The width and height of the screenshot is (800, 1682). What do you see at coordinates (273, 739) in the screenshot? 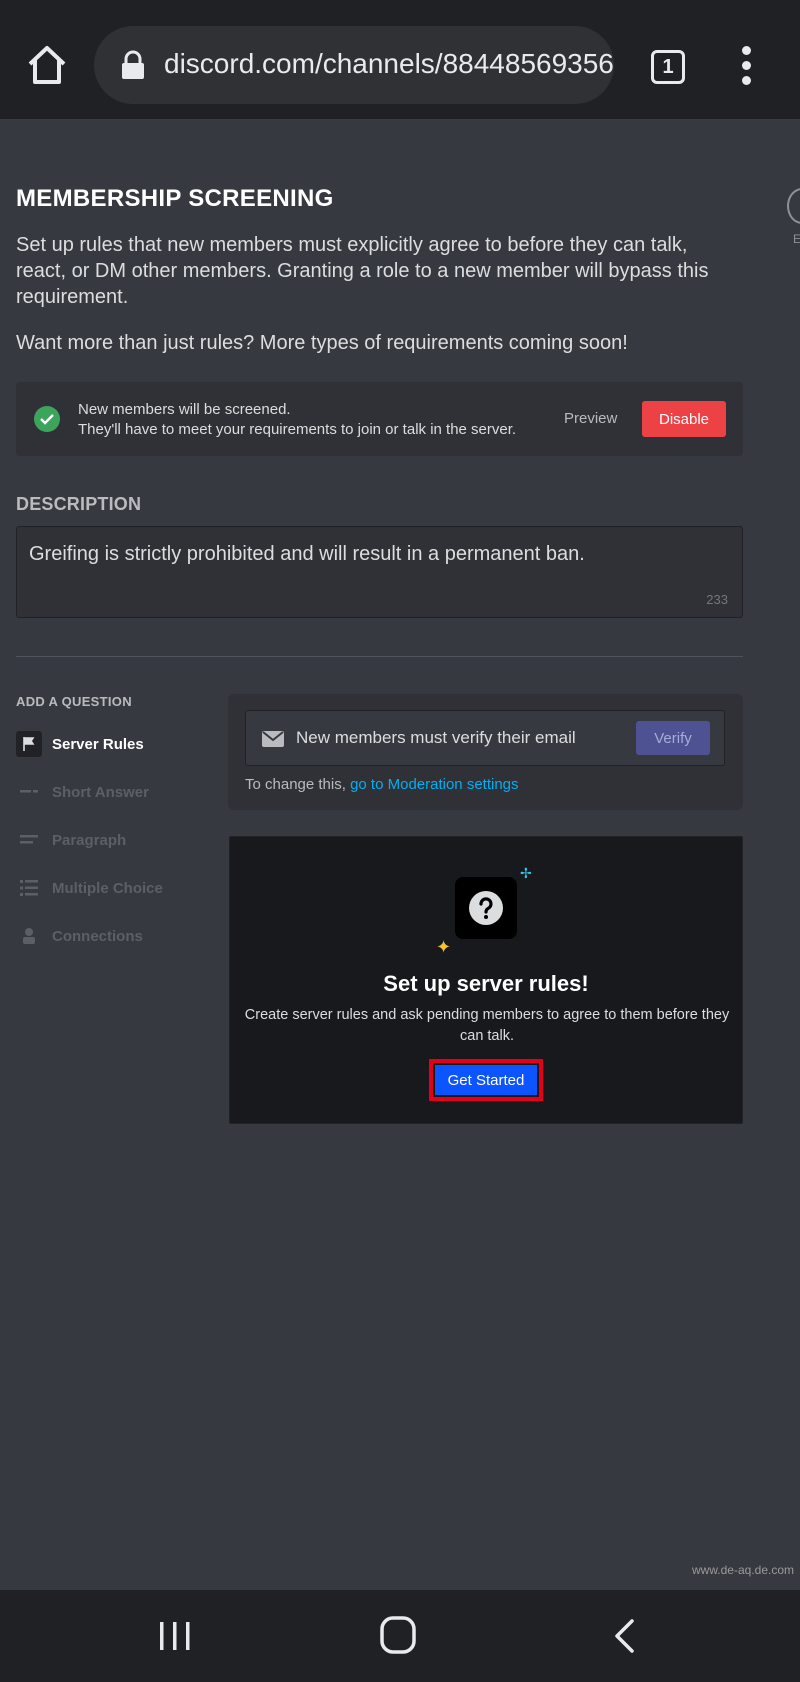
I see `mail-icon` at bounding box center [273, 739].